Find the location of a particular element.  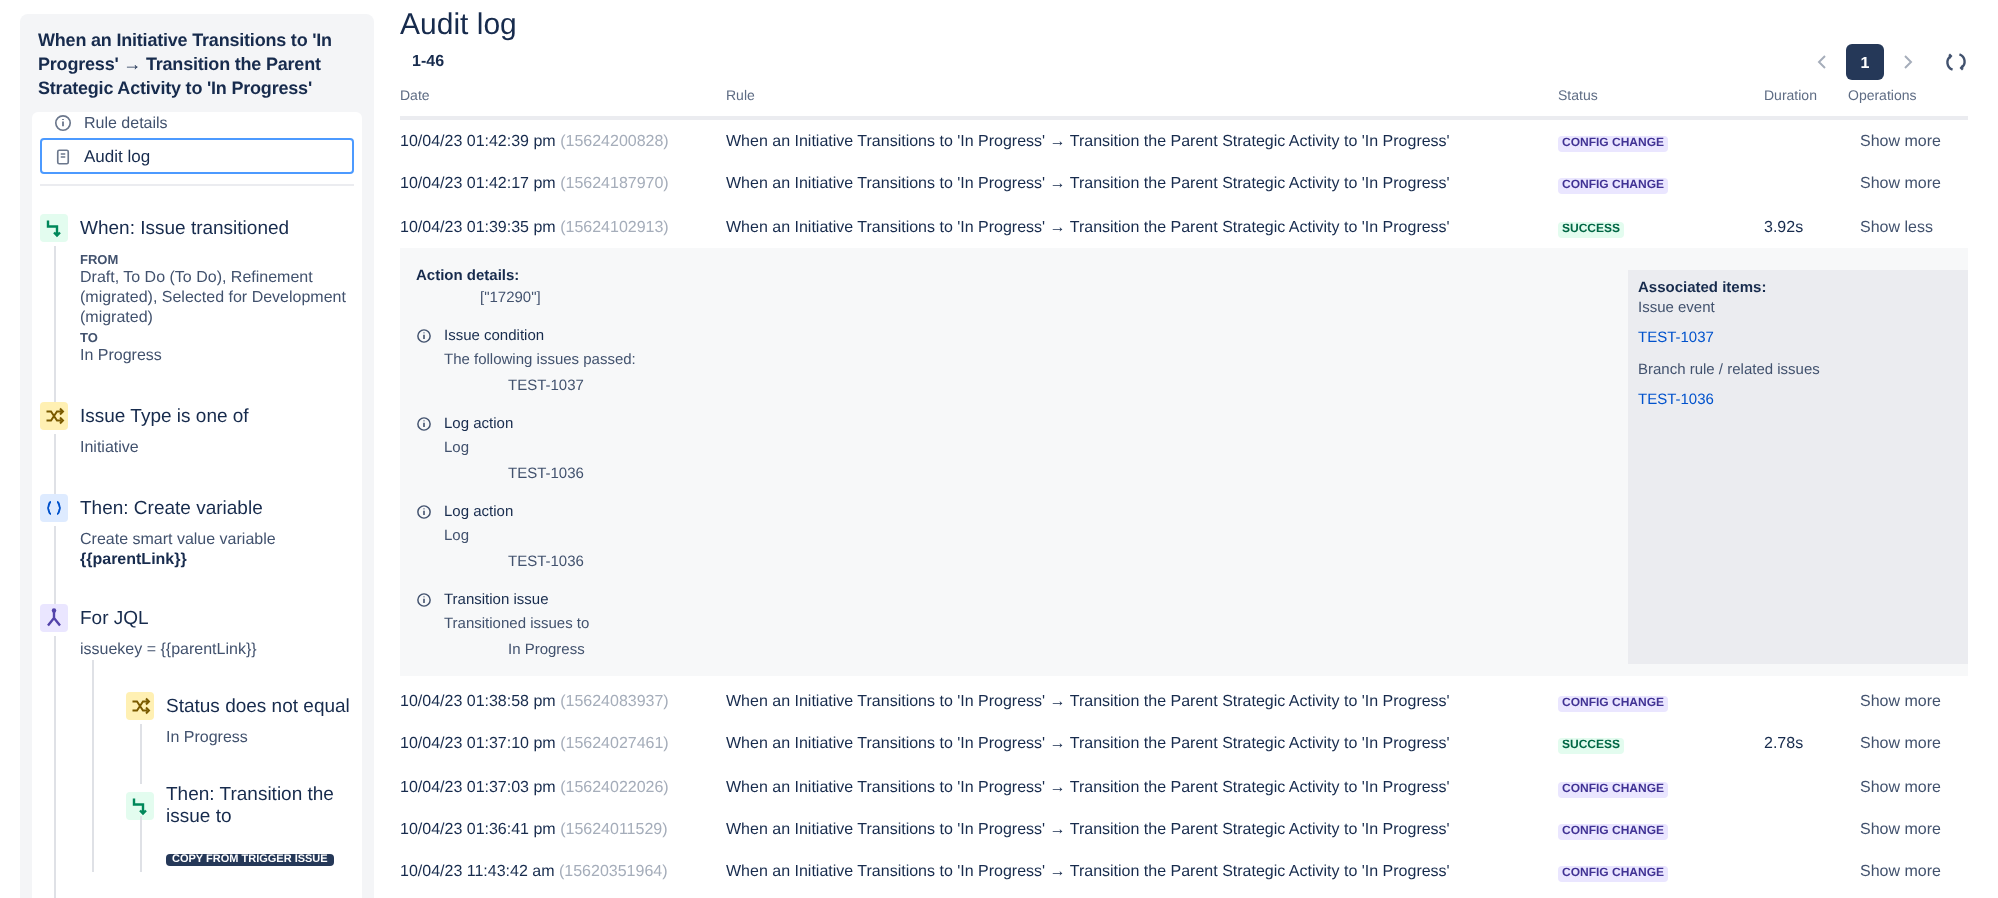

chevron-right-icon is located at coordinates (1908, 62).